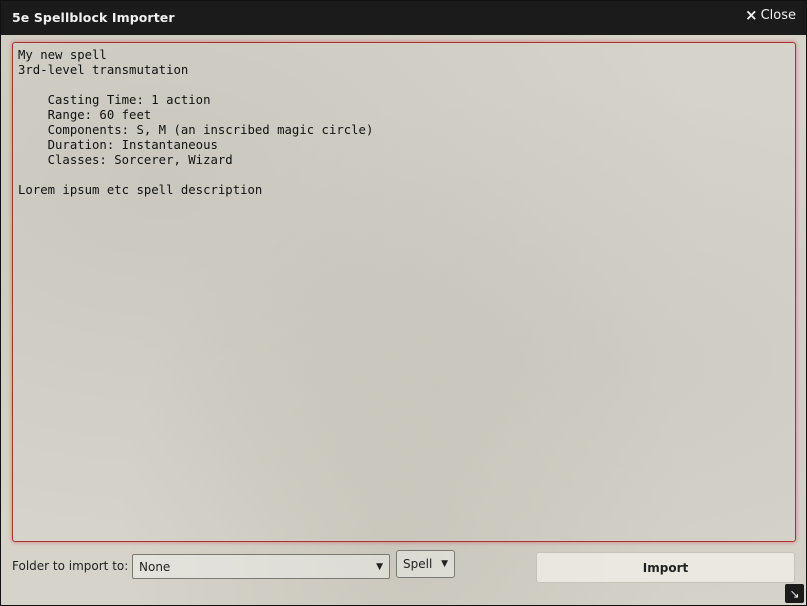  I want to click on import-button: Import, so click(665, 567).